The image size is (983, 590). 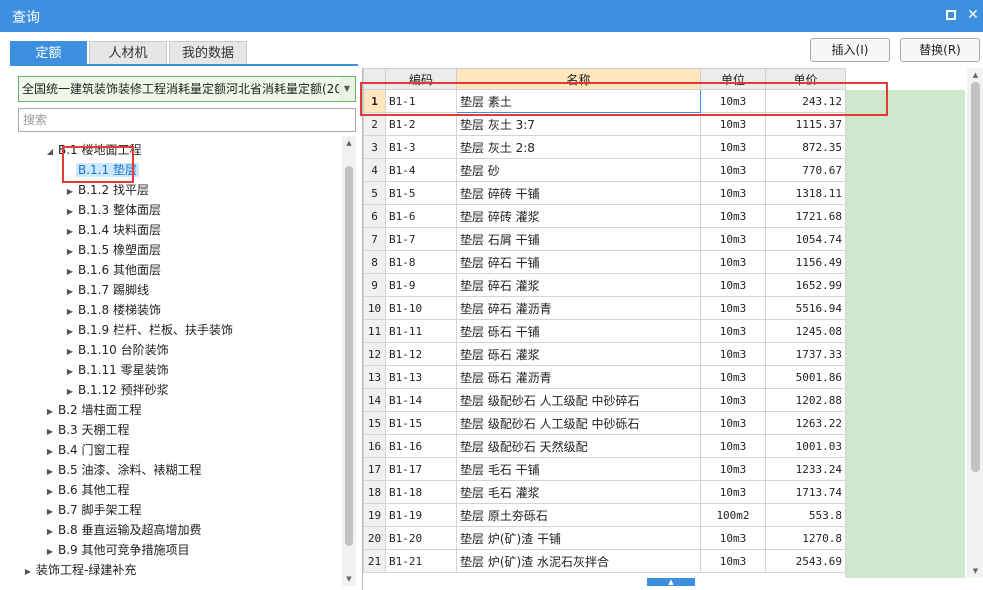 I want to click on table-row: 21 B1-21 垫层 炉(矿)渣 水泥石灰拌合 10m3 2543.69, so click(x=604, y=561).